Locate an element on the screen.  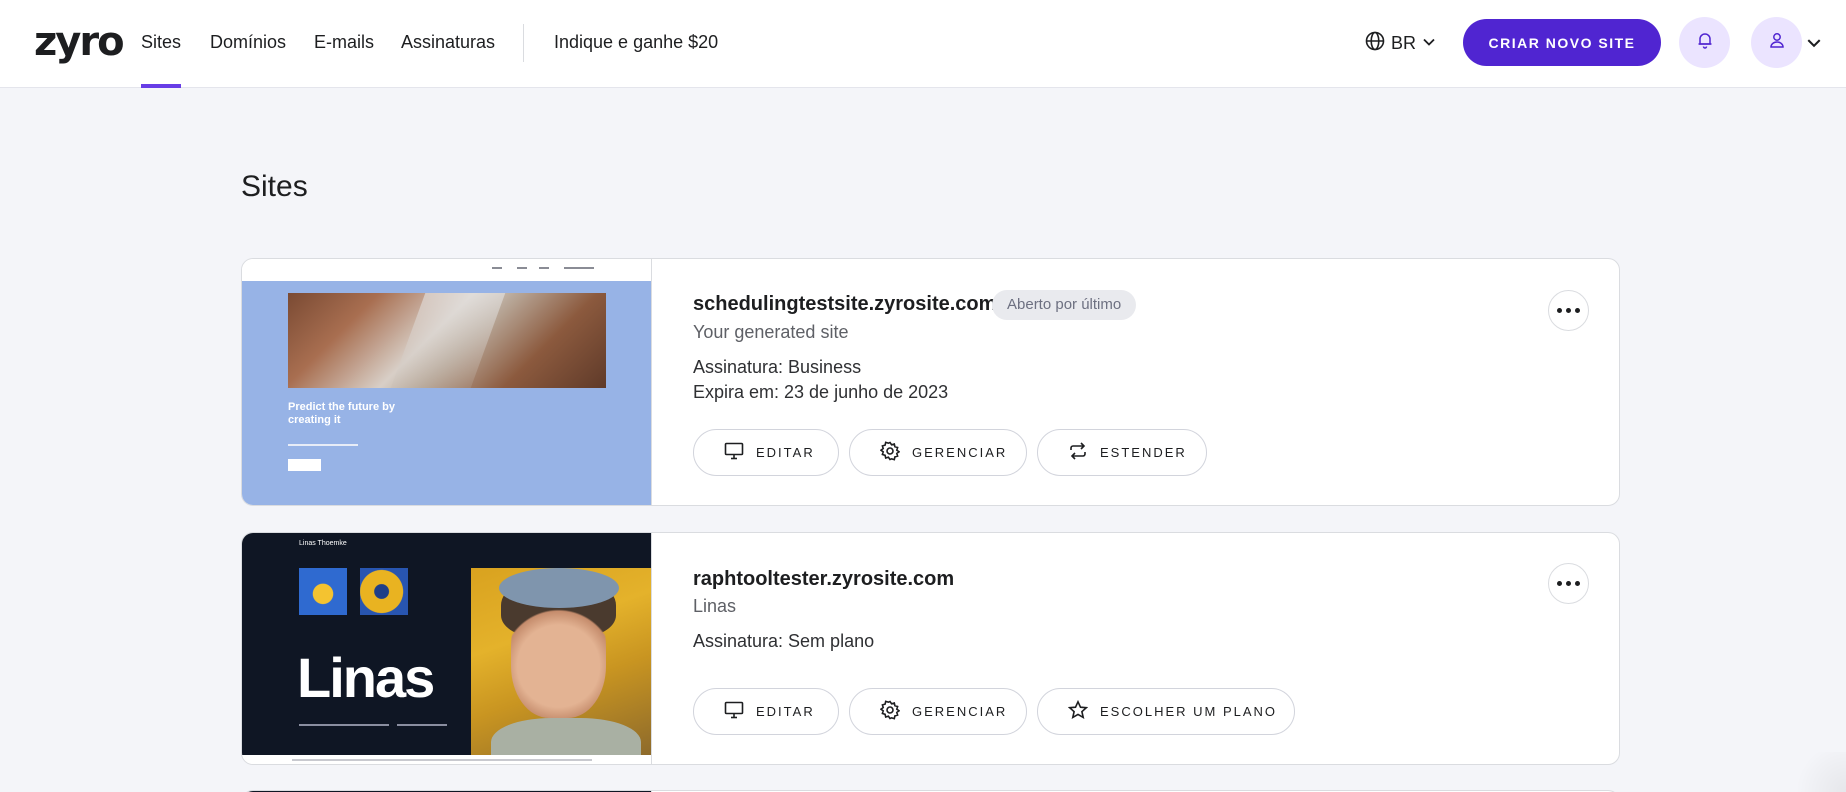
choose-plan-label: ESCOLHER UM PLANO is located at coordinates (1189, 711).